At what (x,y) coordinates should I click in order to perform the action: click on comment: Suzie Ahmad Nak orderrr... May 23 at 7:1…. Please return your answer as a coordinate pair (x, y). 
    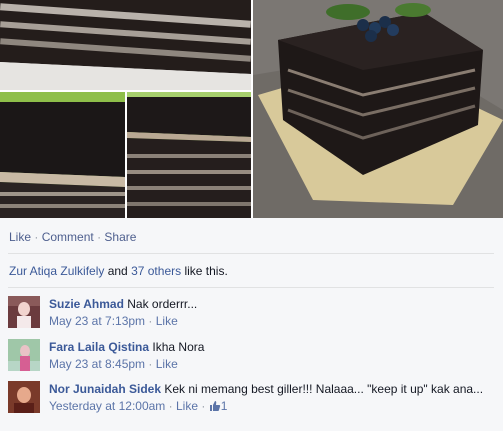
    Looking at the image, I should click on (251, 313).